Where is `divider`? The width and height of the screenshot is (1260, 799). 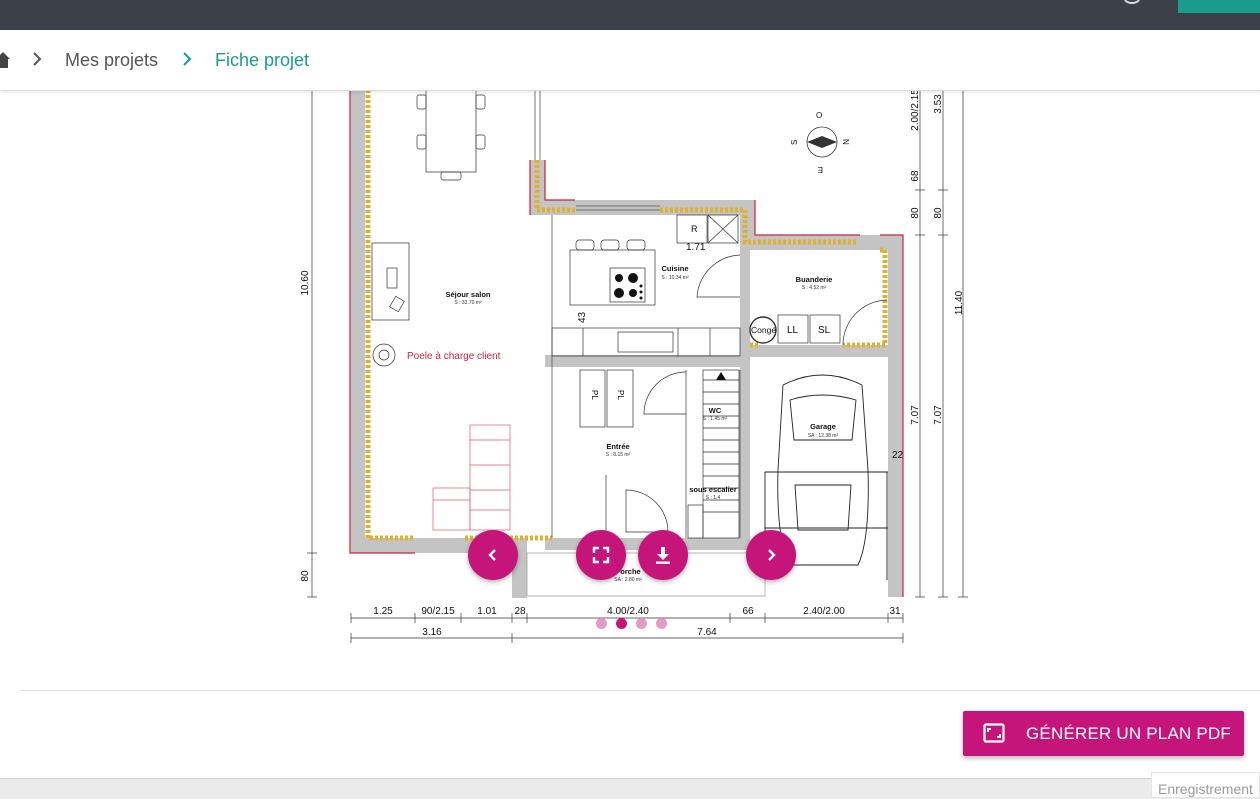
divider is located at coordinates (640, 690).